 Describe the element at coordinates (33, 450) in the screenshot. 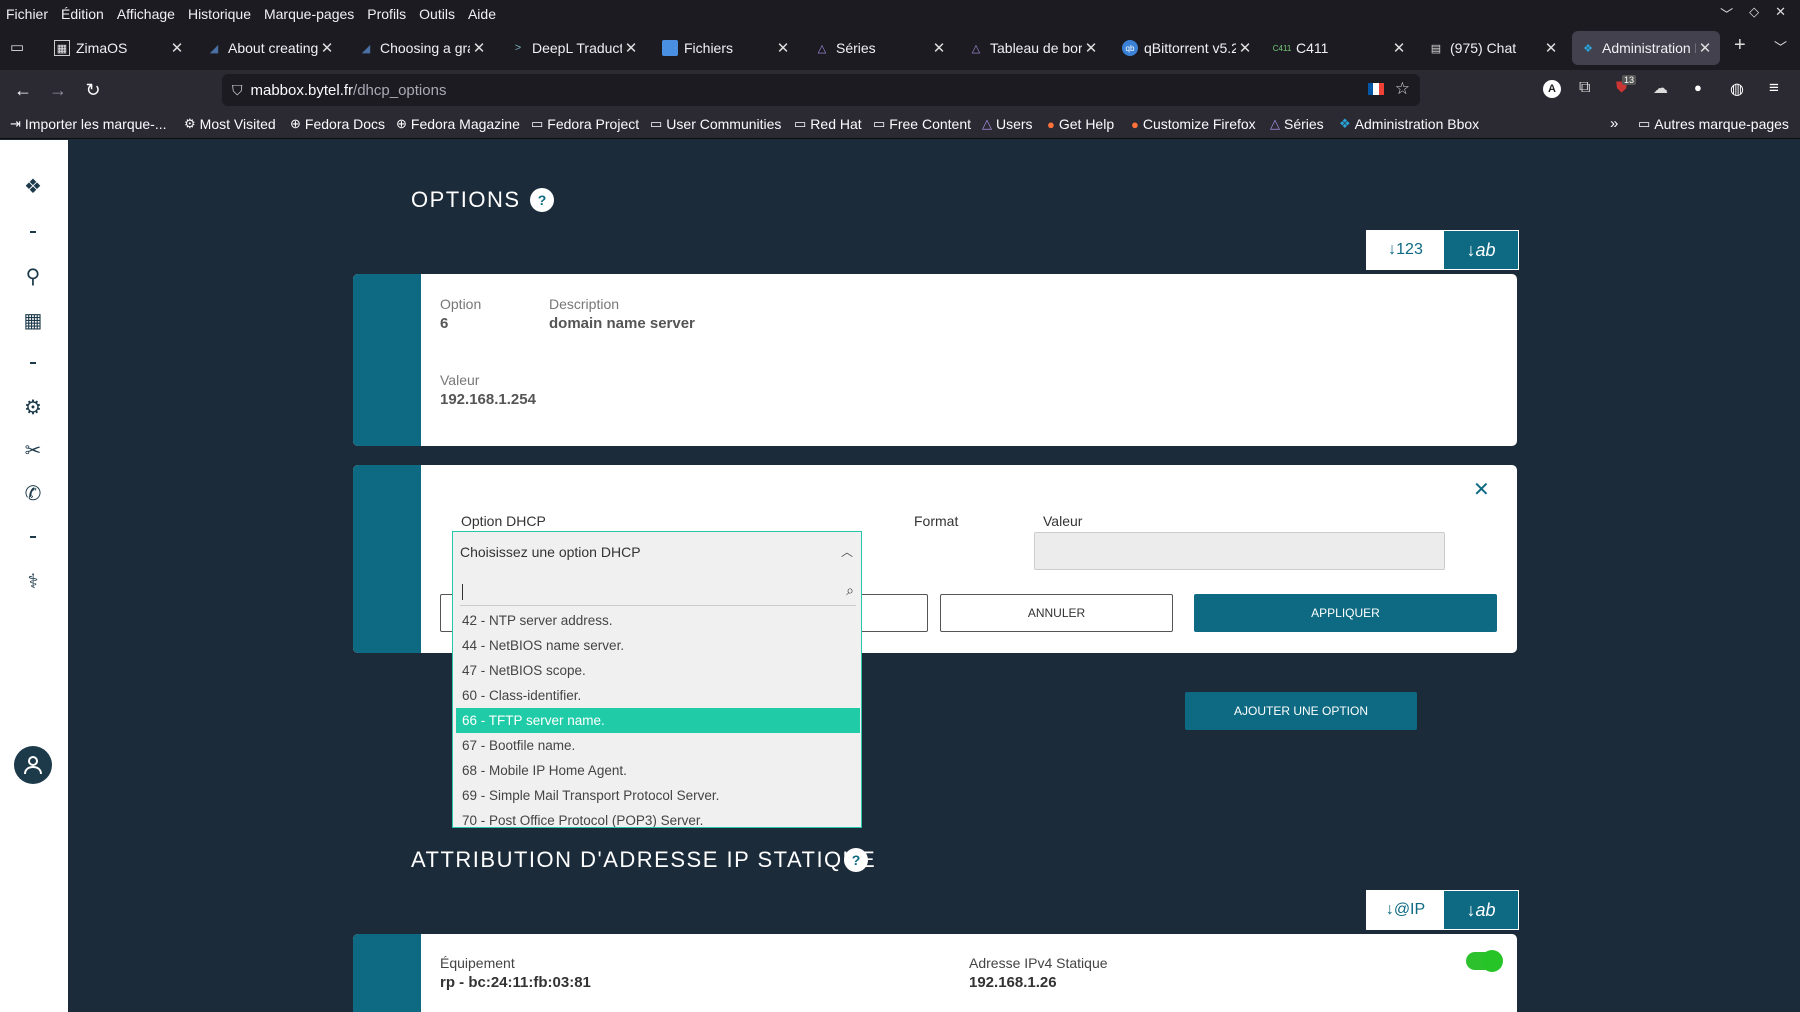

I see `tools-icon: ✂` at that location.